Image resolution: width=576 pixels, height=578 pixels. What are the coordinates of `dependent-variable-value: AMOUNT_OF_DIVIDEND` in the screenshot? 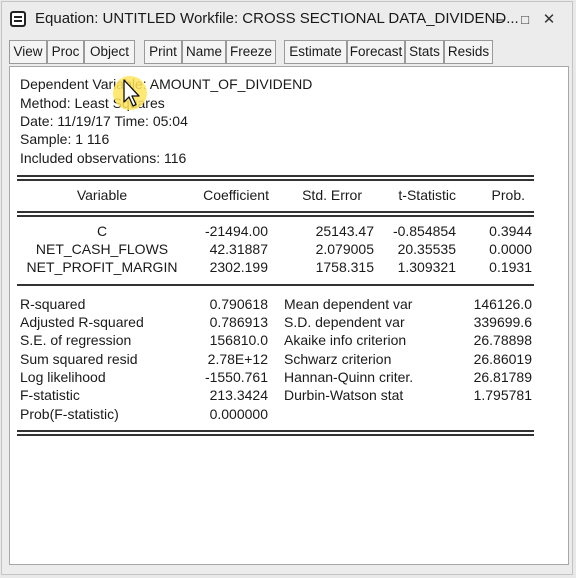 It's located at (231, 84).